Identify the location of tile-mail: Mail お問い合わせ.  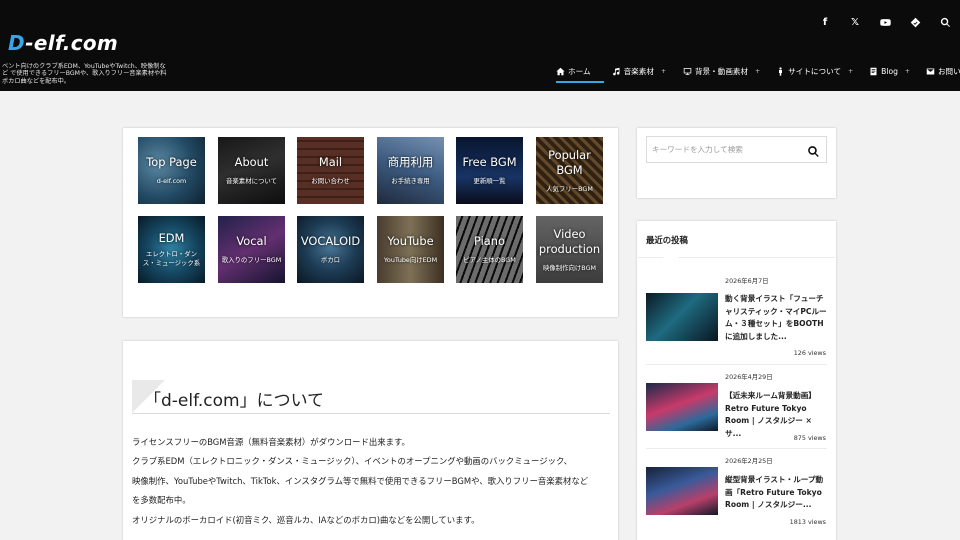
(330, 170).